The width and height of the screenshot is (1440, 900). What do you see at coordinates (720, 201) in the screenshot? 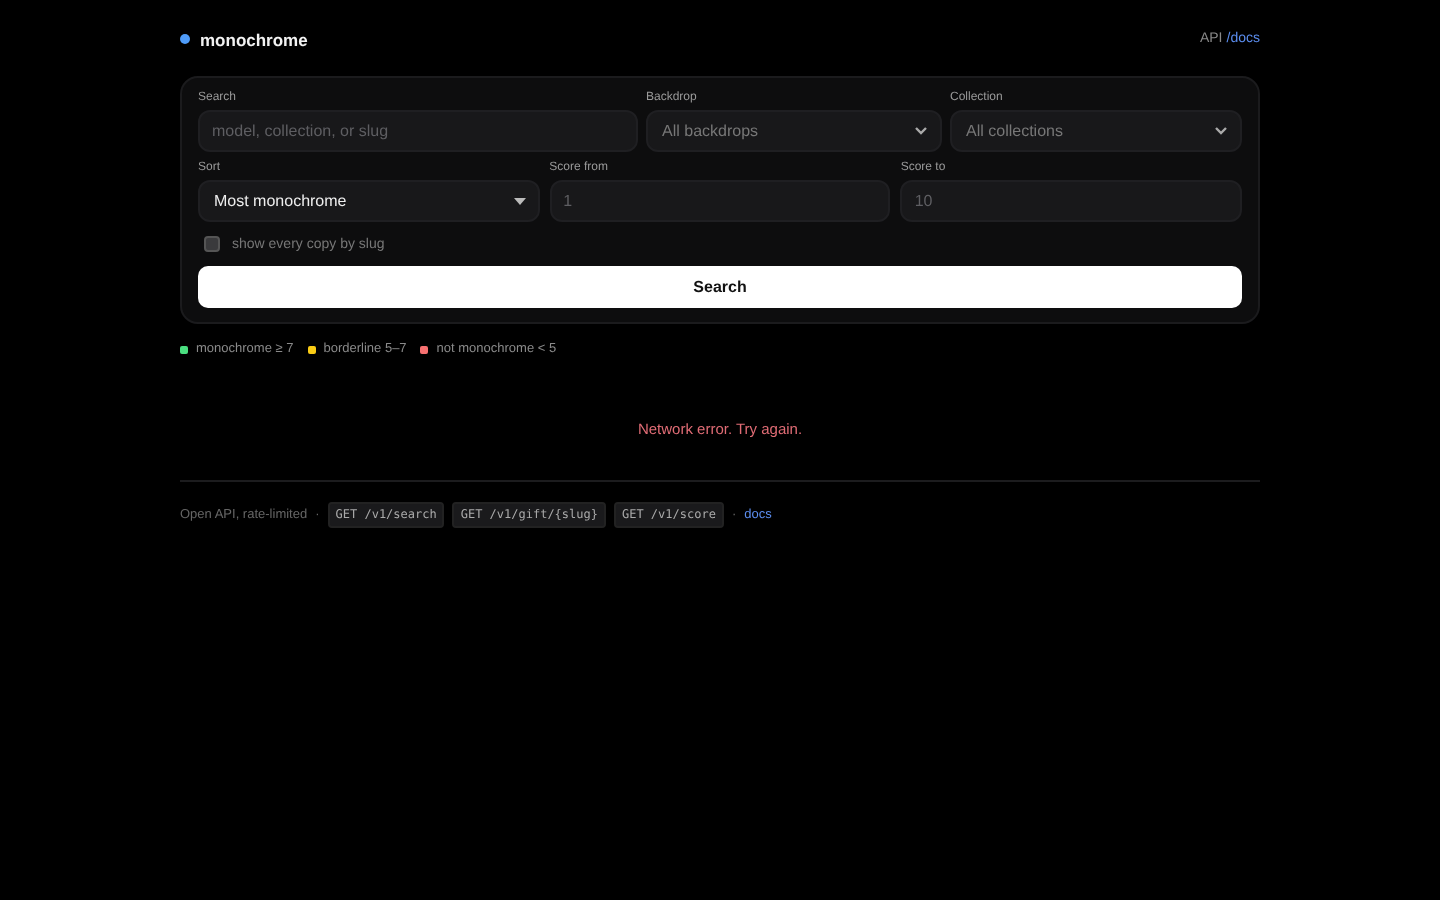
I see `score-field: 1` at bounding box center [720, 201].